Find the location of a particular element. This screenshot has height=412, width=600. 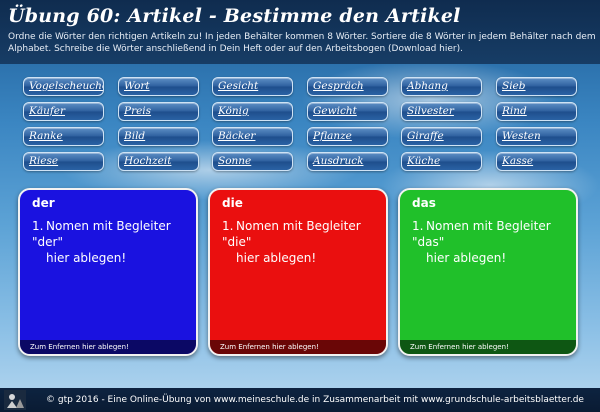

word-button: Vogelscheuche is located at coordinates (63, 86).